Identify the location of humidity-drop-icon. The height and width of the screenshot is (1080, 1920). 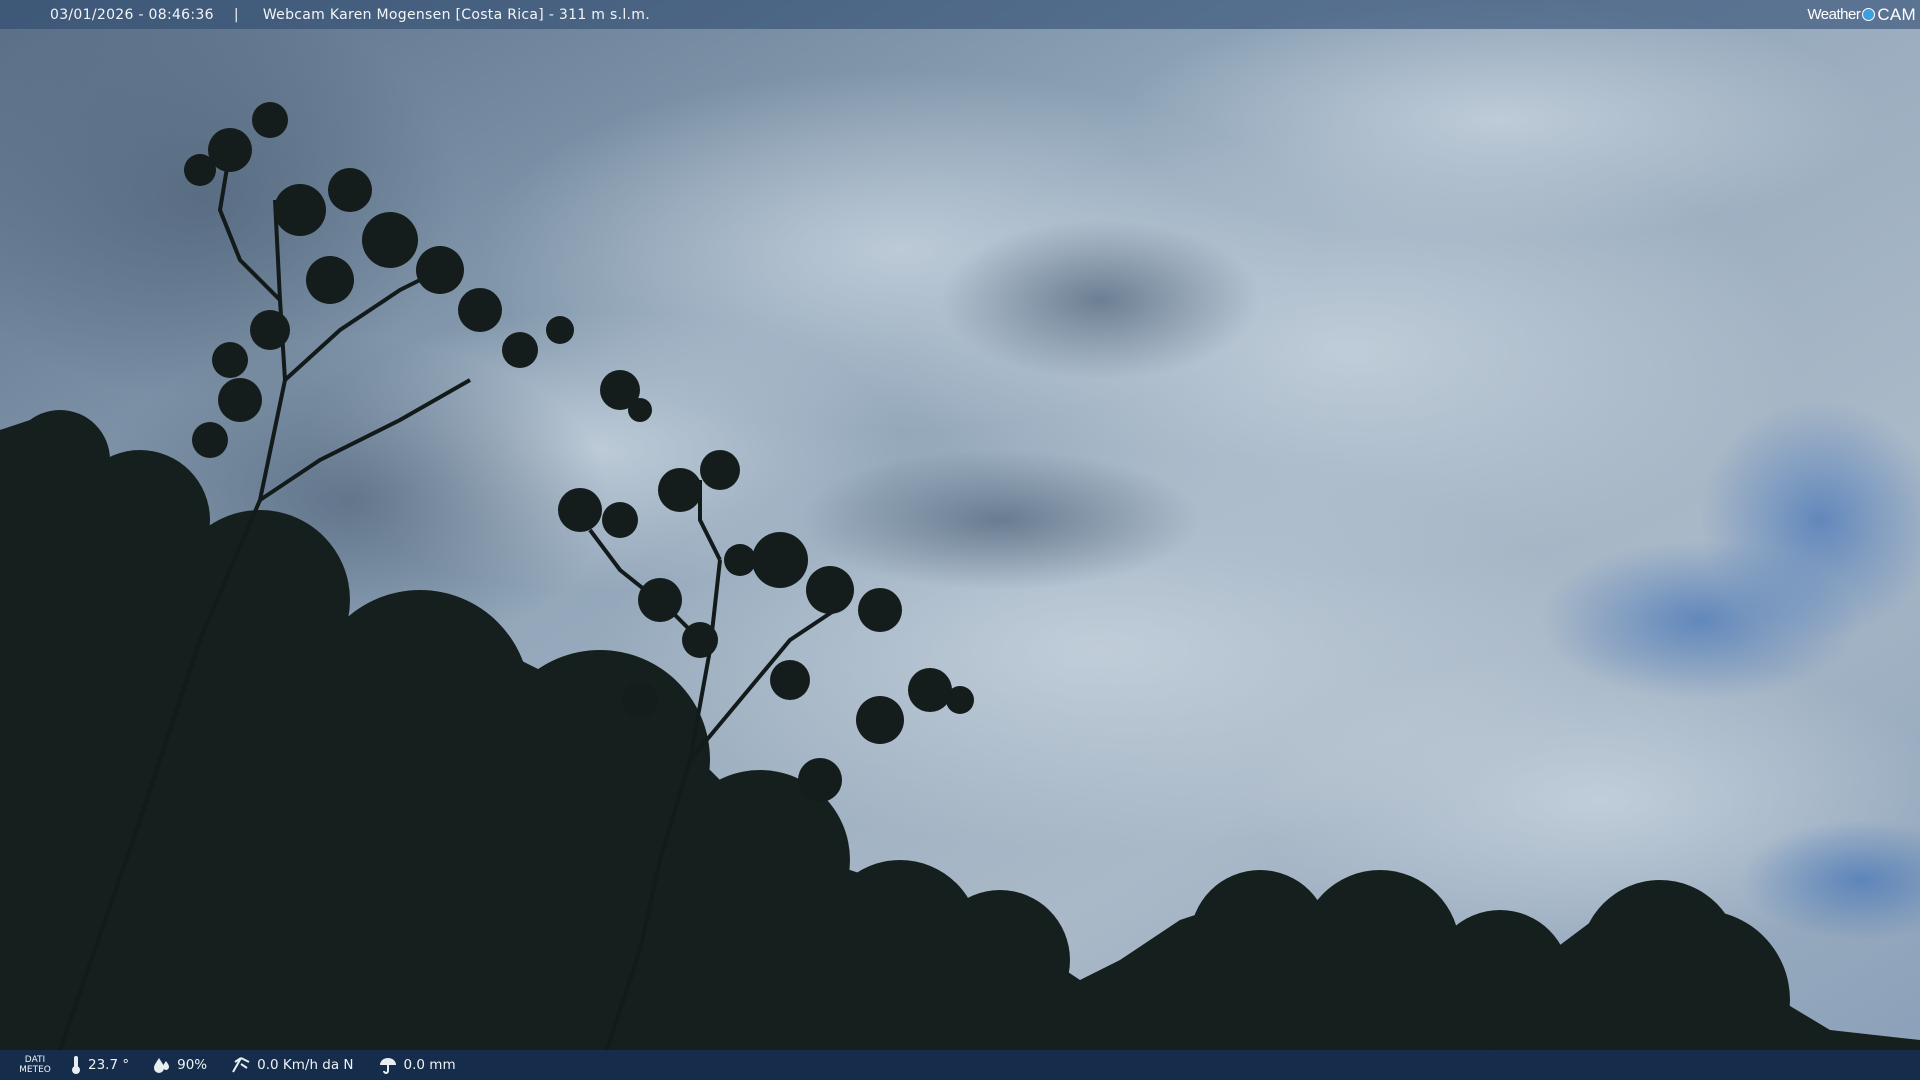
(162, 1065).